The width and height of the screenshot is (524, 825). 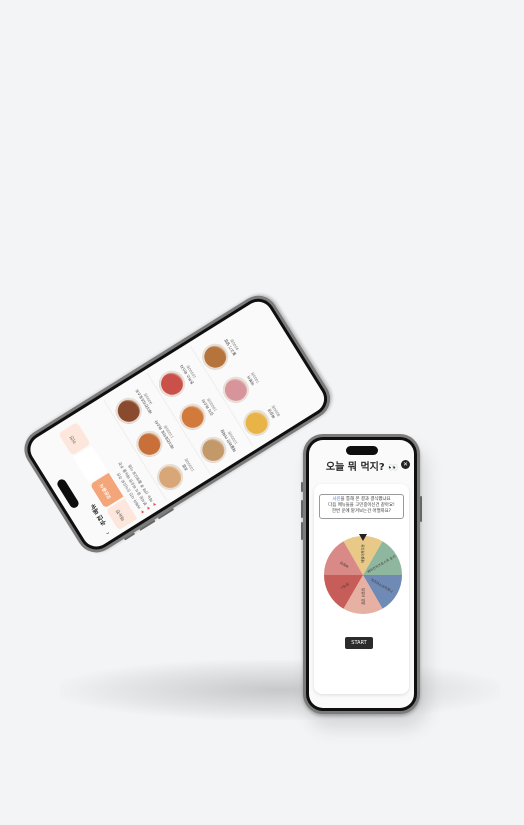 I want to click on eyes-icon: 👀, so click(x=393, y=467).